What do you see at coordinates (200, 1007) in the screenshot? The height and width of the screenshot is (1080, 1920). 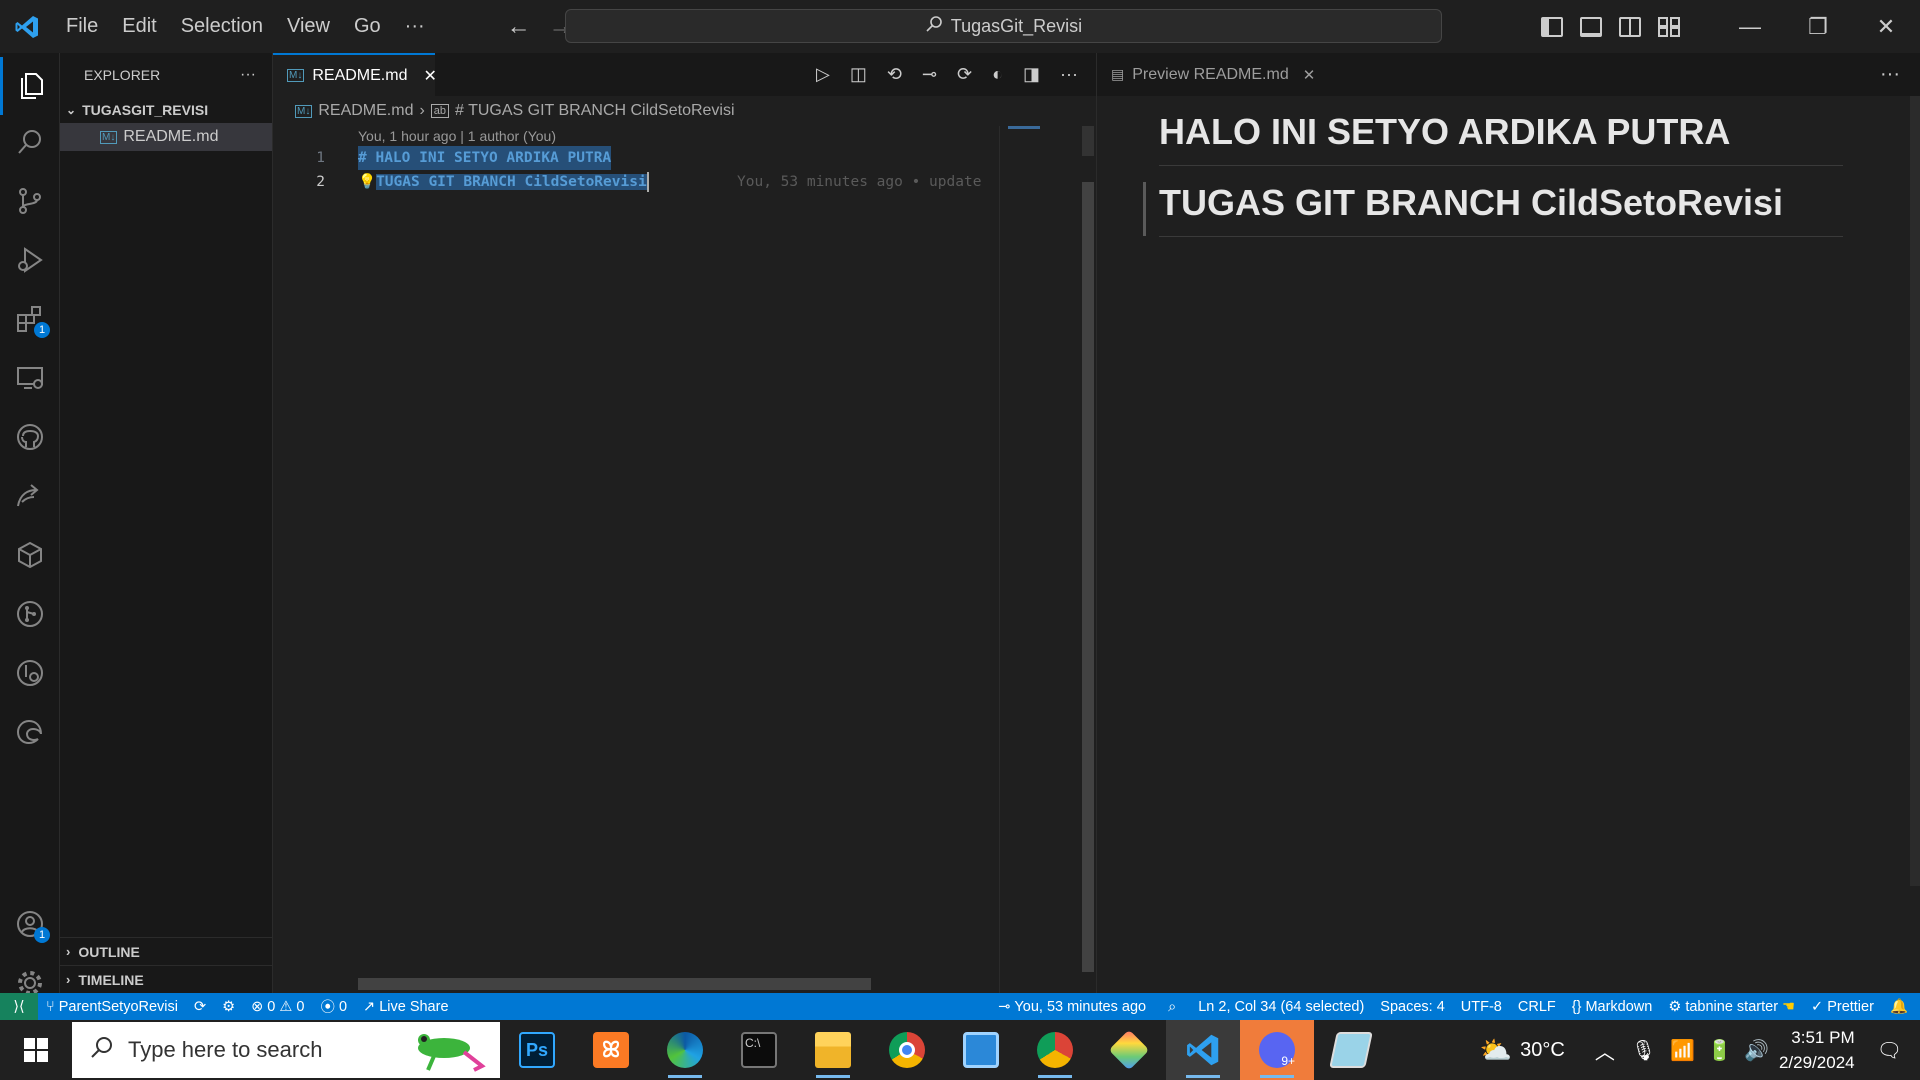 I see `sync-icon: ⟳` at bounding box center [200, 1007].